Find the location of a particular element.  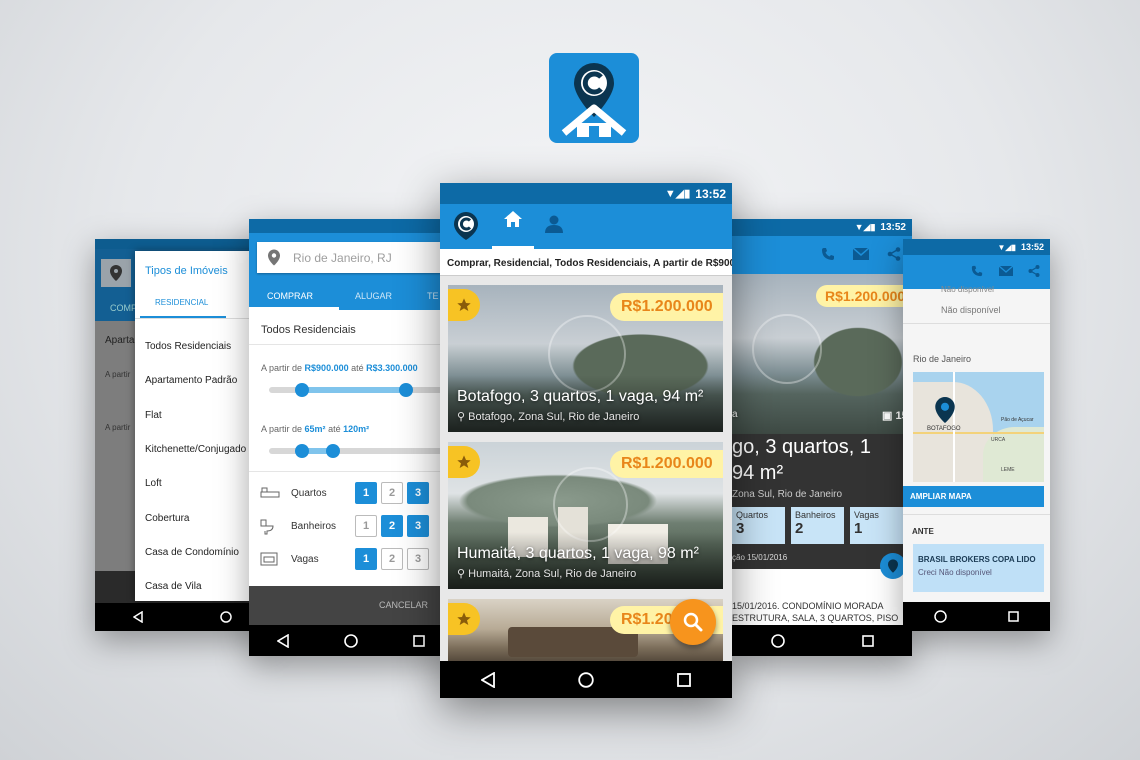

tab-temporada: TE is located at coordinates (433, 296).